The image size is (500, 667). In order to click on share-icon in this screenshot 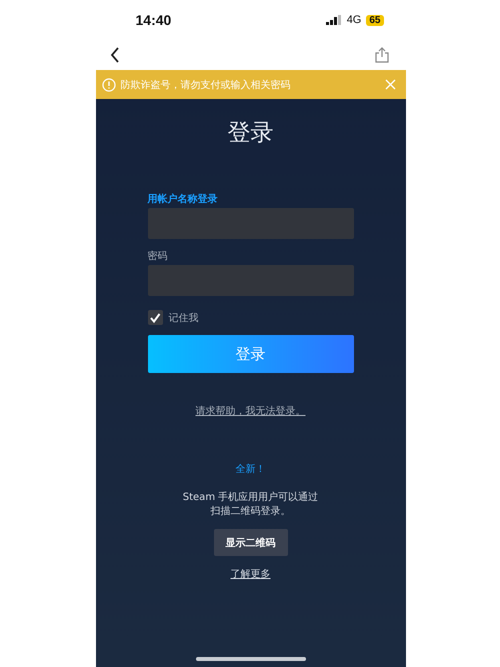, I will do `click(381, 55)`.